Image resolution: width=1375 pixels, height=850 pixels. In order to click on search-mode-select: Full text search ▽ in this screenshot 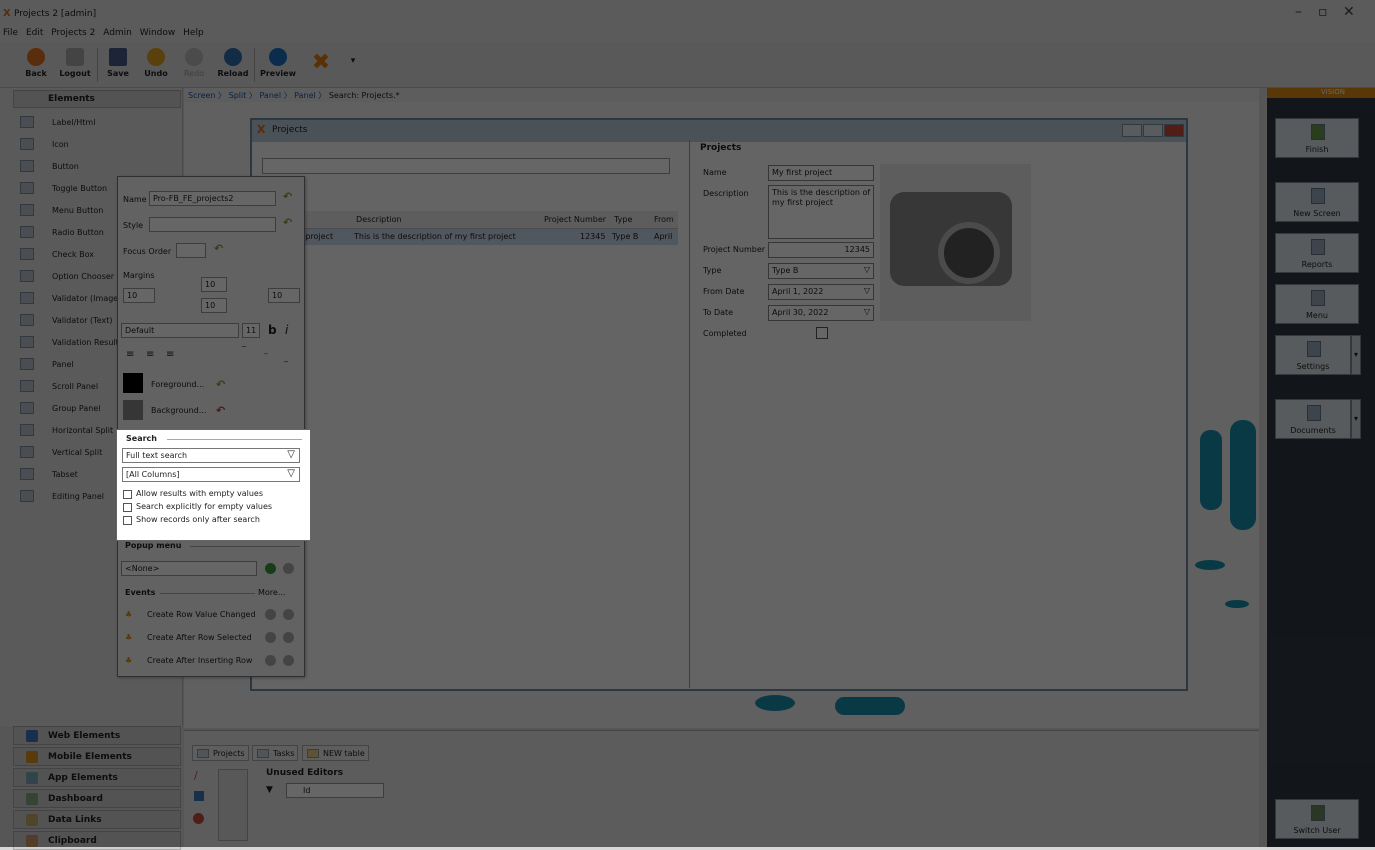, I will do `click(211, 455)`.